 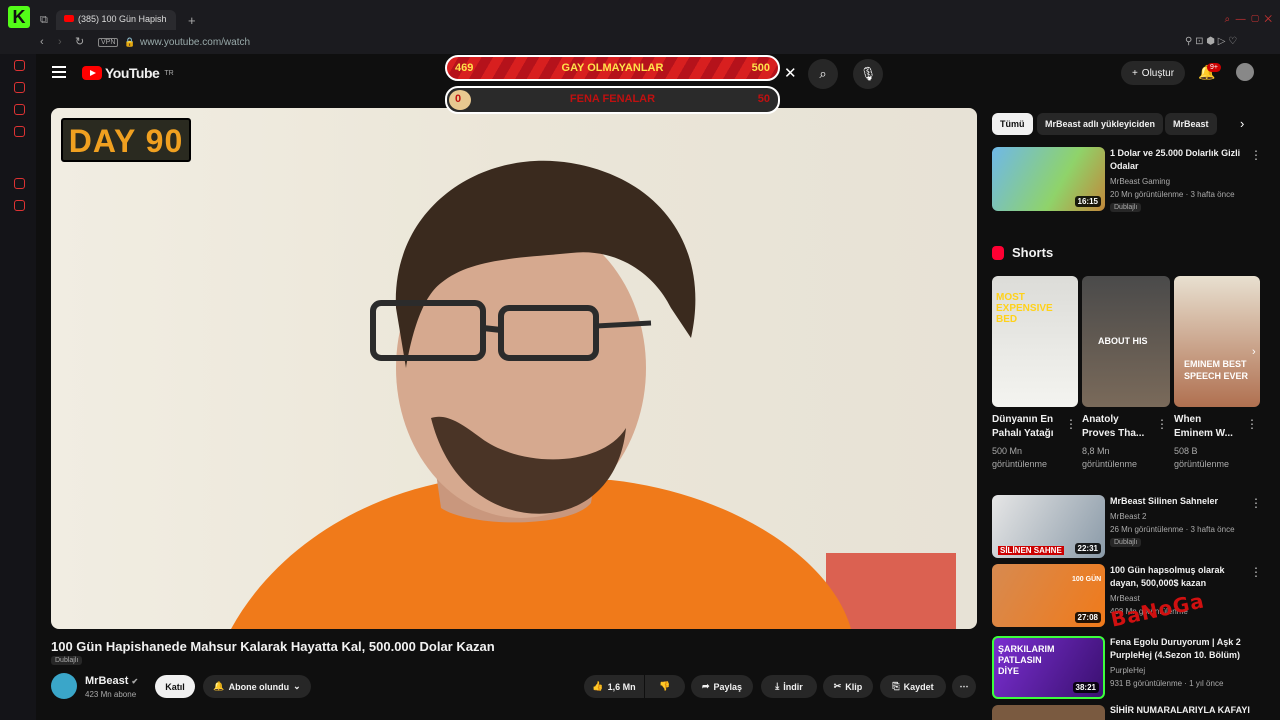 What do you see at coordinates (1158, 73) in the screenshot?
I see `create-label: Oluştur` at bounding box center [1158, 73].